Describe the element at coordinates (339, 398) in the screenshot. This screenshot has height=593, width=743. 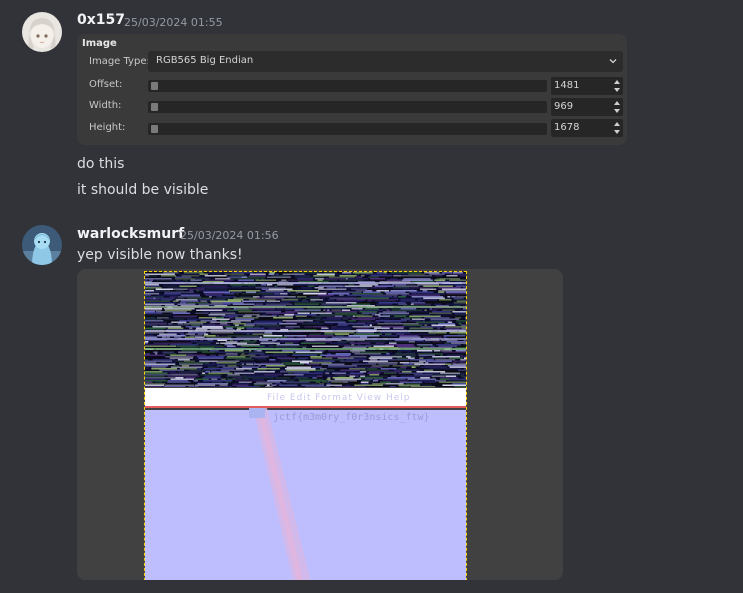
I see `recovered-menu-text: File Edit Format View Help` at that location.